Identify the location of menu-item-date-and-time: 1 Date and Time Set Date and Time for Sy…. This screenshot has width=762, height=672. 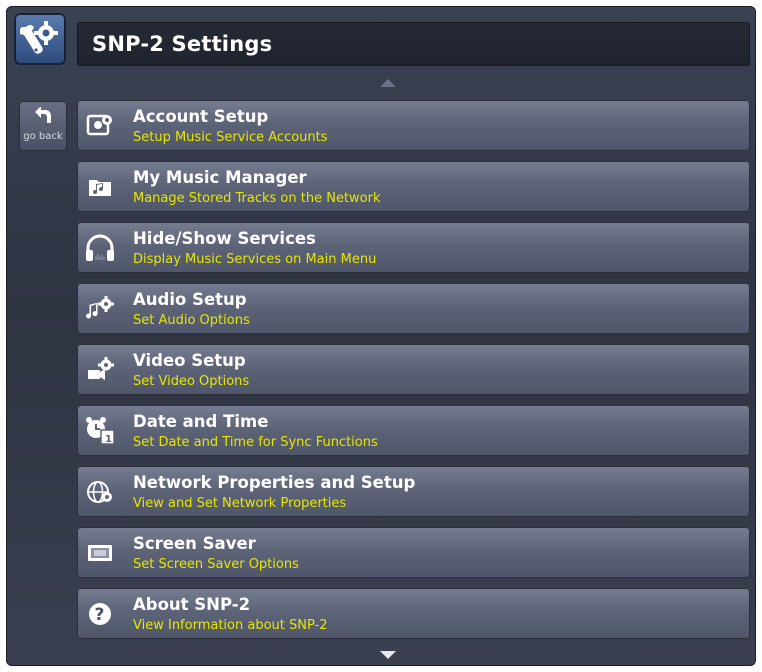
(413, 430).